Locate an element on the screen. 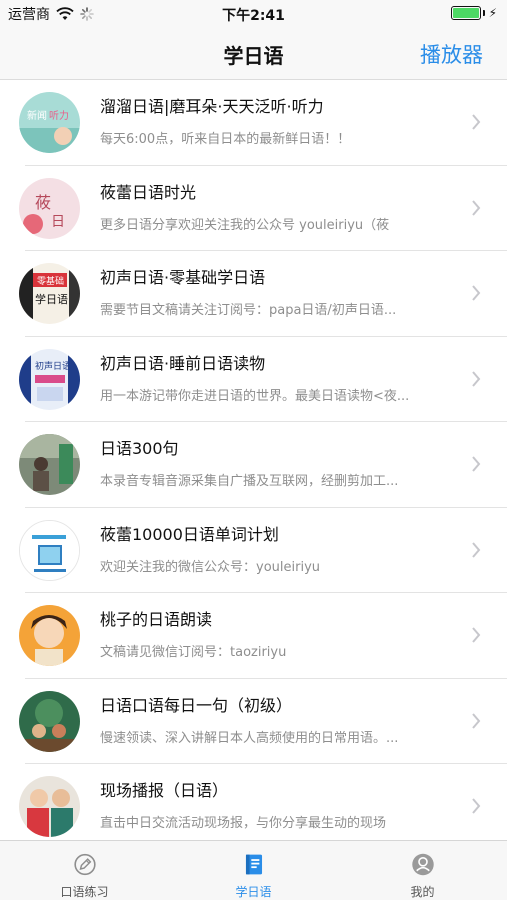  list-item: 现场播报（日语） 直击中日交流活动现场报，与你分享最生动的现场 is located at coordinates (253, 802).